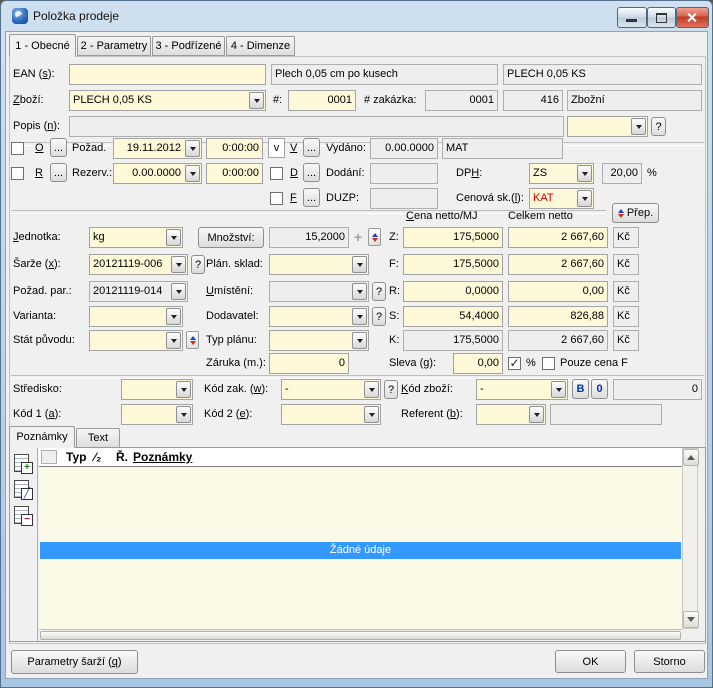  I want to click on stat-recalc-icon, so click(192, 340).